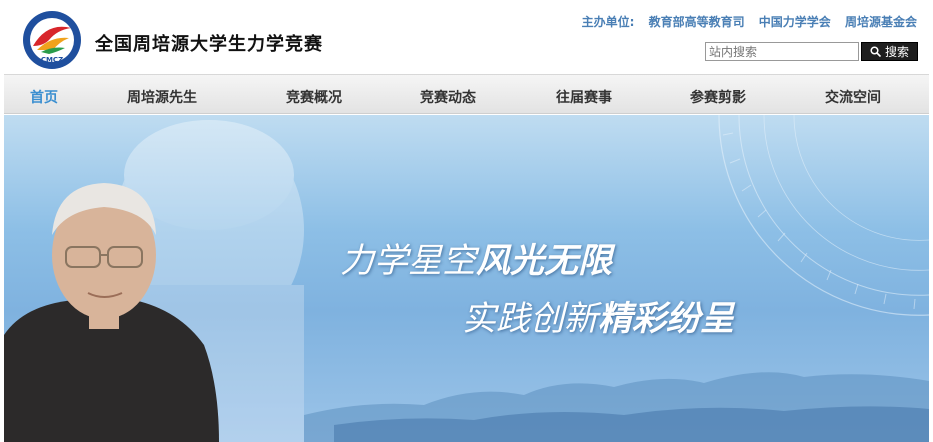  I want to click on sponsor-link: 中国力学学会, so click(795, 22).